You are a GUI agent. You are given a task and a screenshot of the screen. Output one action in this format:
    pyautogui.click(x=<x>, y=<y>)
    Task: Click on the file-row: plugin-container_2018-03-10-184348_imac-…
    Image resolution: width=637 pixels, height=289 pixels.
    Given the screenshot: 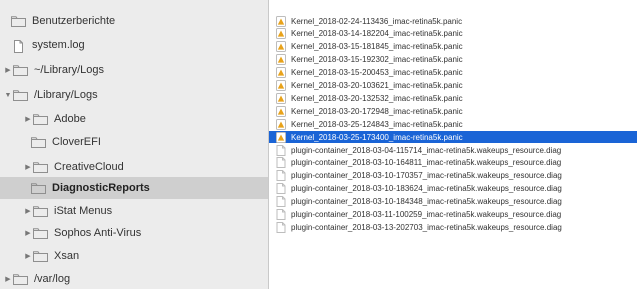 What is the action you would take?
    pyautogui.click(x=453, y=202)
    